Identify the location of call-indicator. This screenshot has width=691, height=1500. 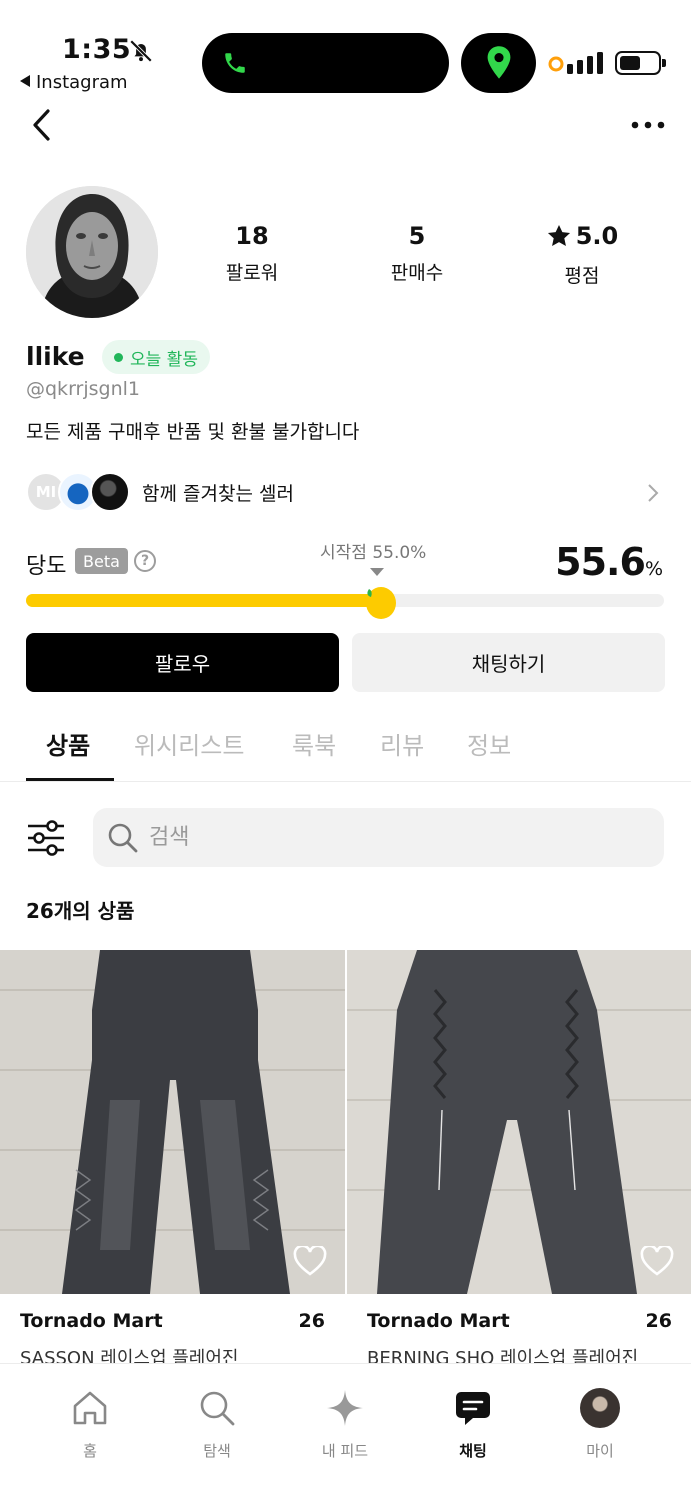
(325, 63).